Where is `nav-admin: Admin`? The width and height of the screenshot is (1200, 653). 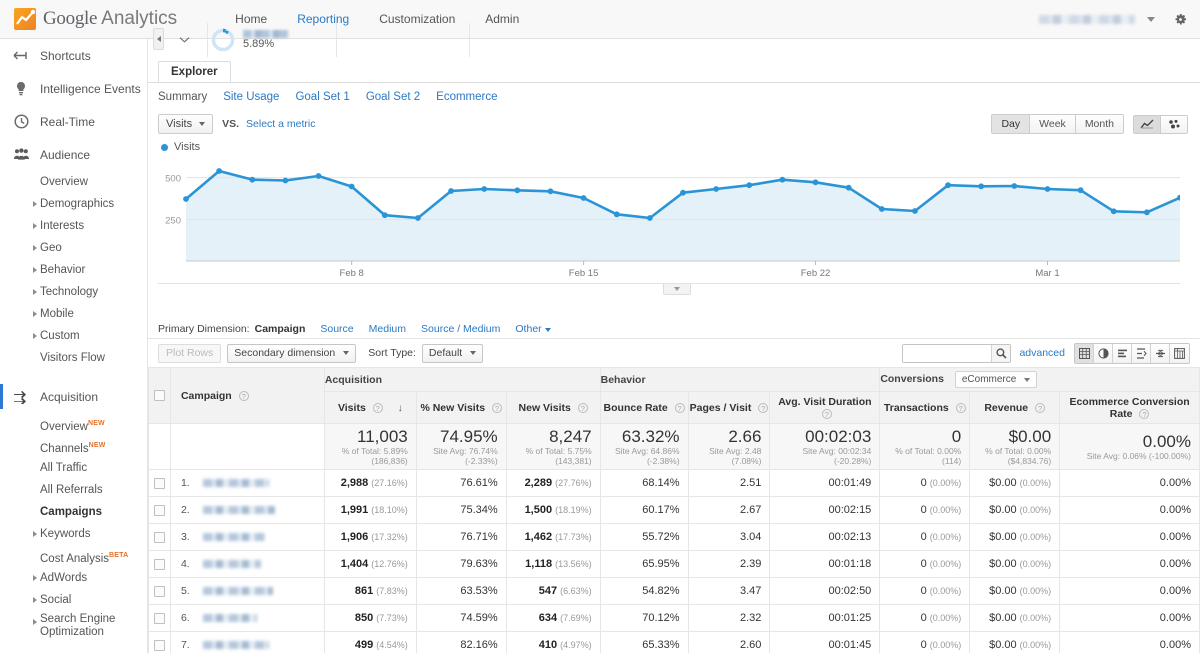
nav-admin: Admin is located at coordinates (502, 19).